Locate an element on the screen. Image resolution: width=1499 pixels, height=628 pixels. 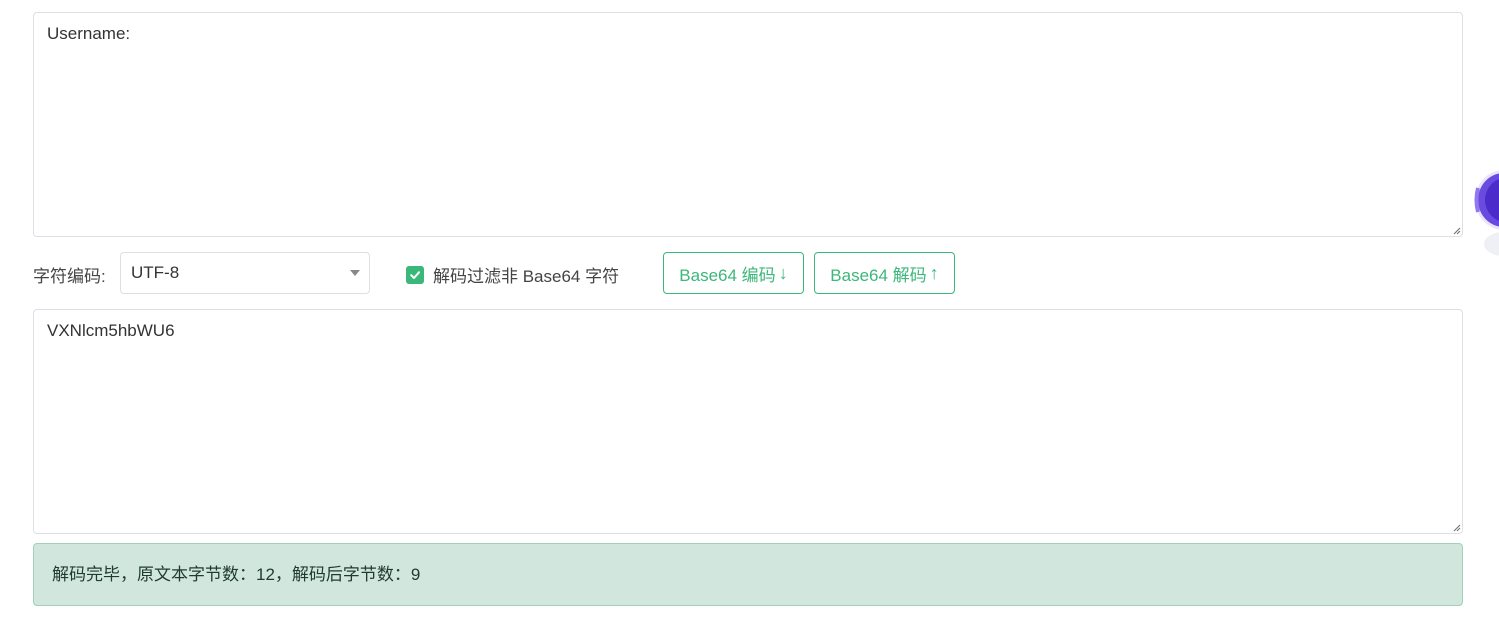
filter-checkbox-label: 解码过滤非 Base64 字符 is located at coordinates (526, 276).